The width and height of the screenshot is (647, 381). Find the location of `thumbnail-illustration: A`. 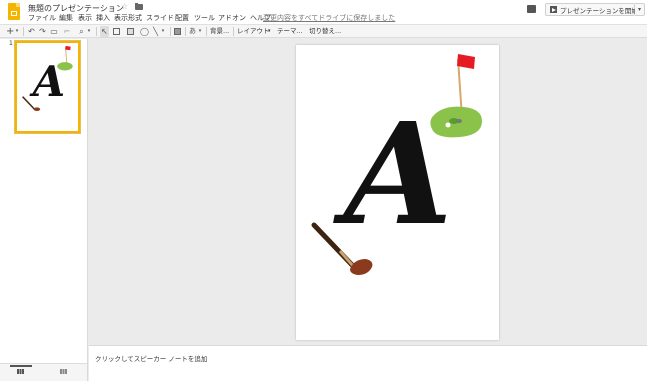

thumbnail-illustration: A is located at coordinates (47, 78).